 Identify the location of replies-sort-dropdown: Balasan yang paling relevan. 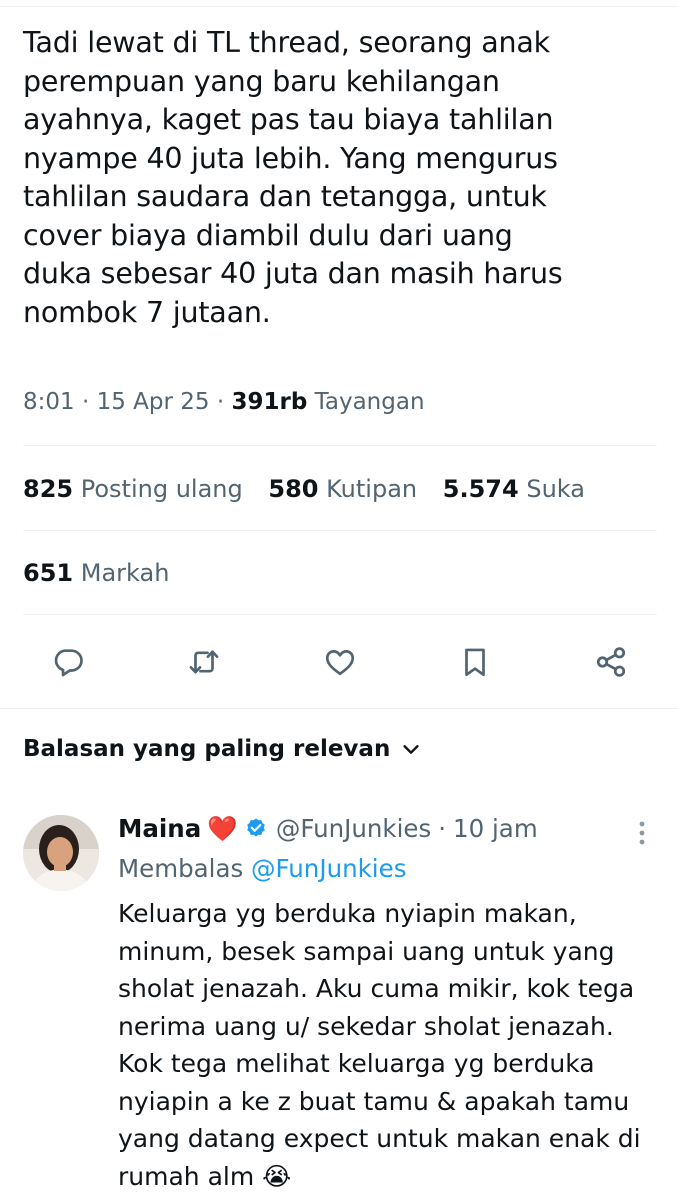
(222, 749).